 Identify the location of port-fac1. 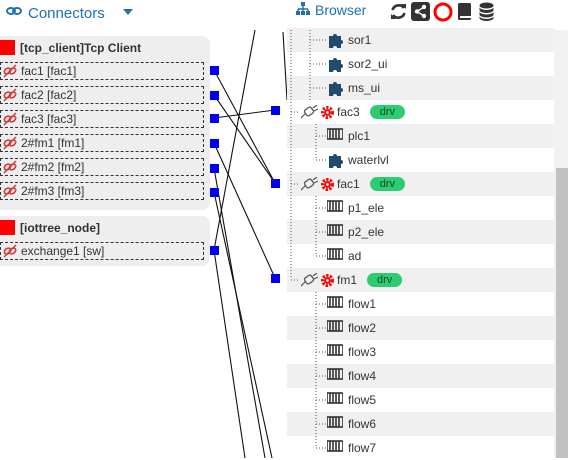
(214, 70).